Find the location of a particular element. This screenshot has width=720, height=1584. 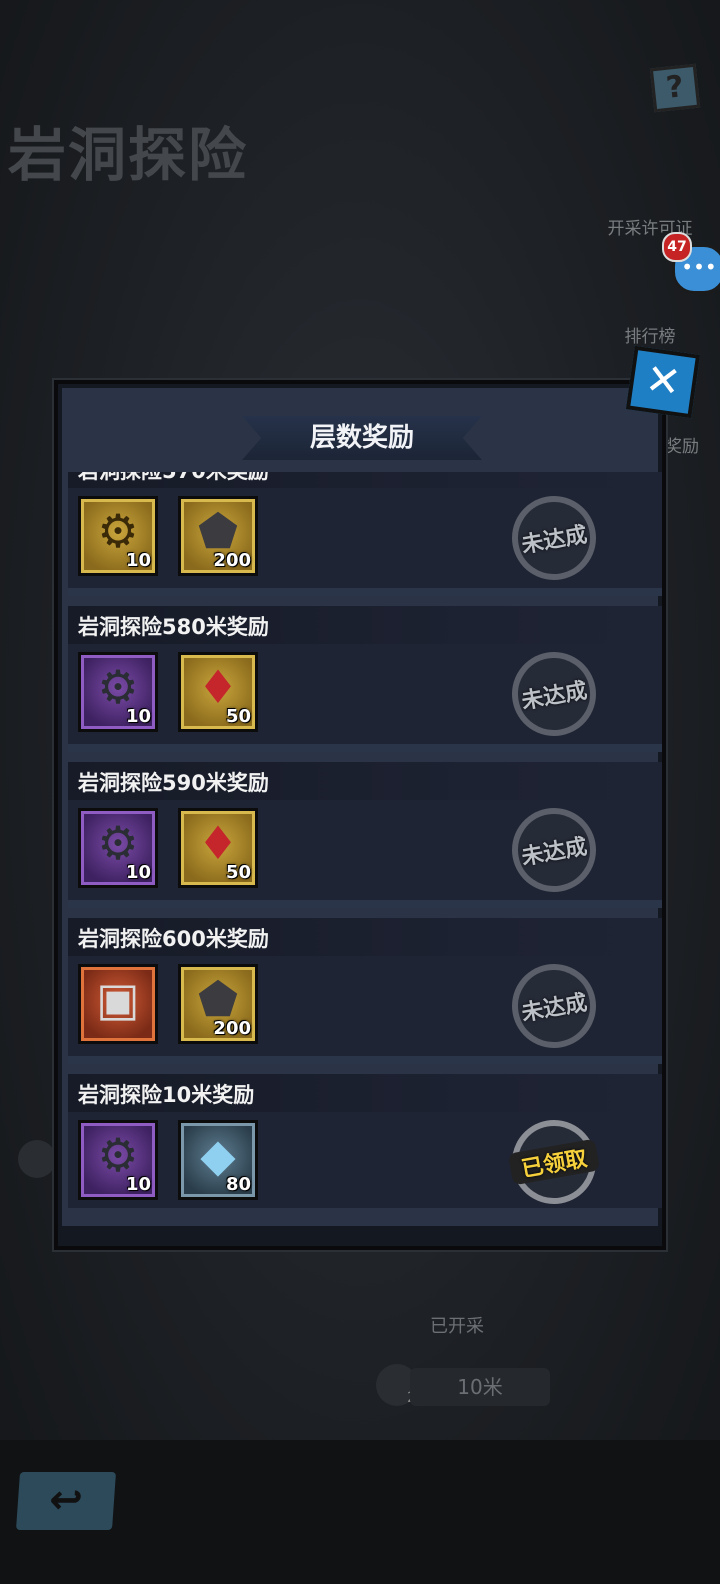

reward-title: 岩洞探险590米奖励 is located at coordinates (173, 783).